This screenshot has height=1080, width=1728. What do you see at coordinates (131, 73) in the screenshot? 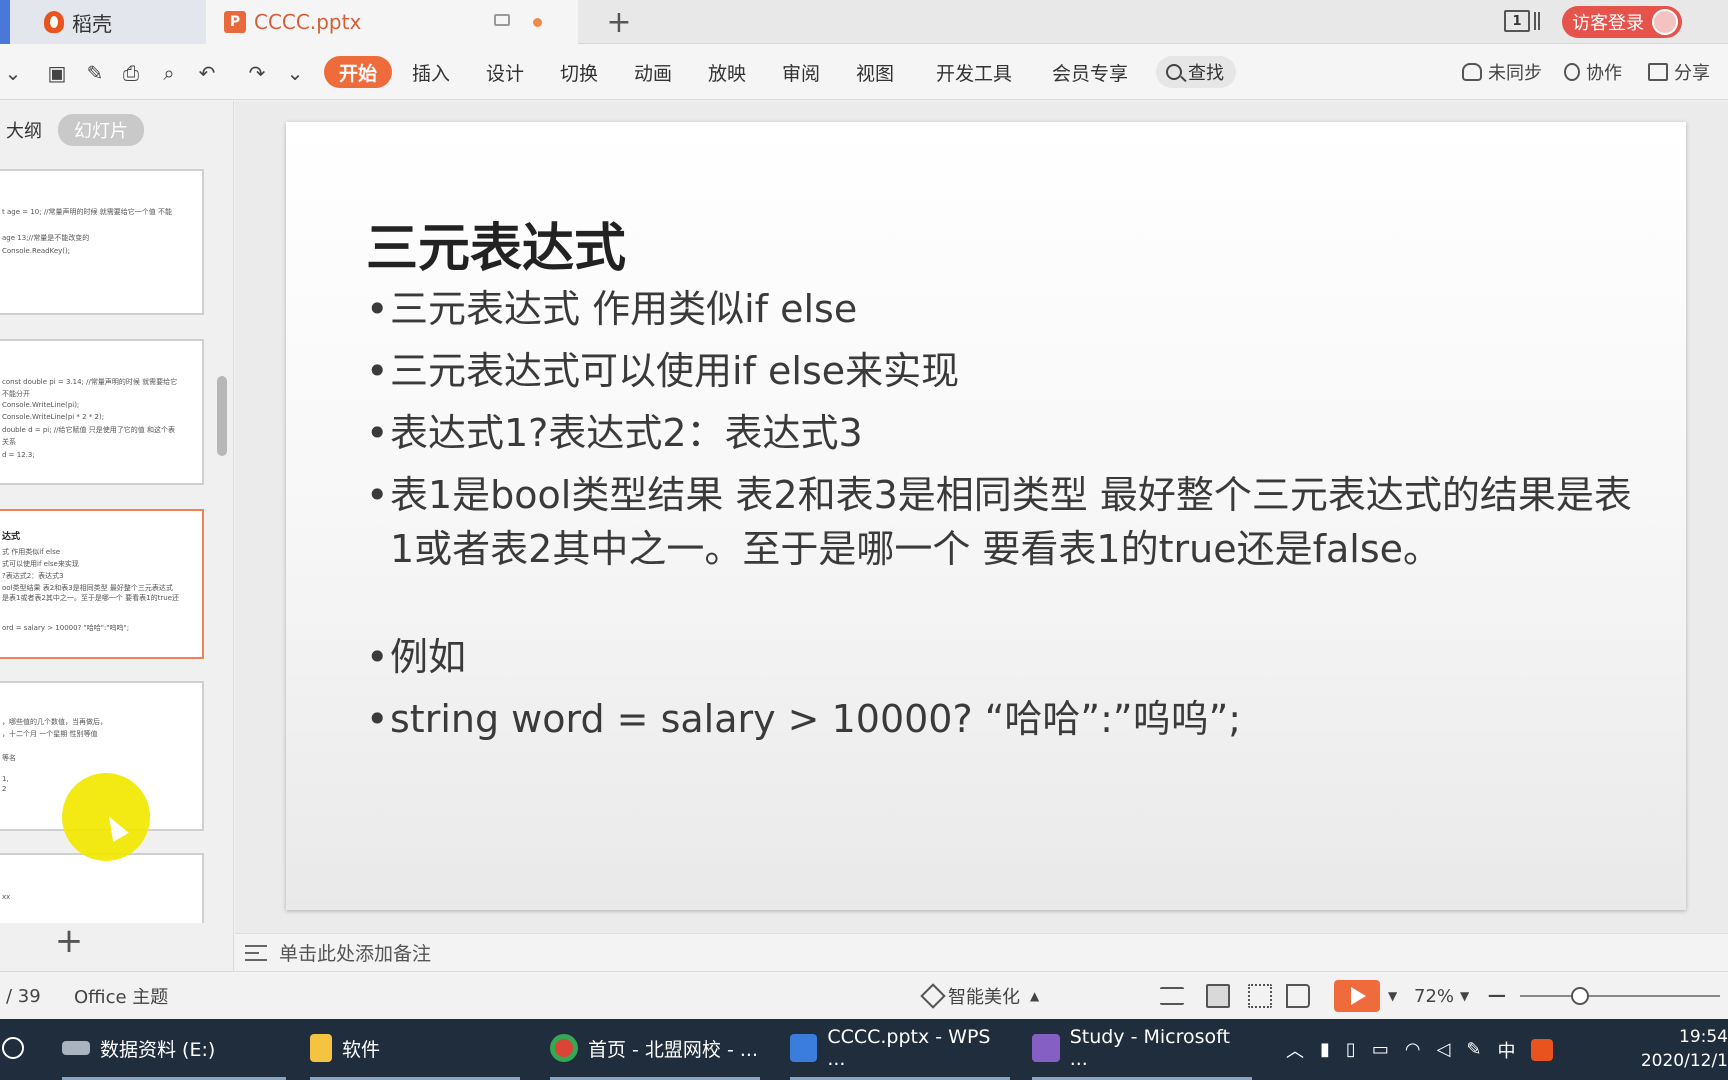
I see `print-icon: ⎙` at bounding box center [131, 73].